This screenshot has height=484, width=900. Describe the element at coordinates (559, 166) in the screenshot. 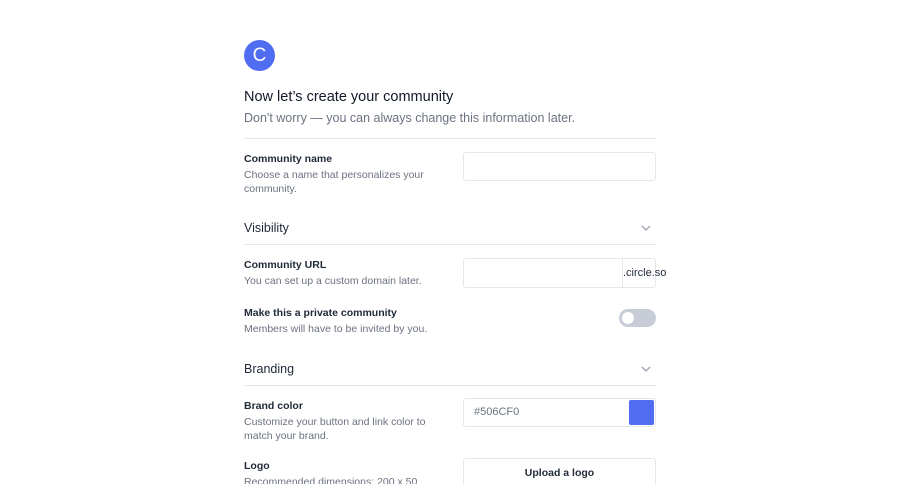

I see `community-name-input` at that location.